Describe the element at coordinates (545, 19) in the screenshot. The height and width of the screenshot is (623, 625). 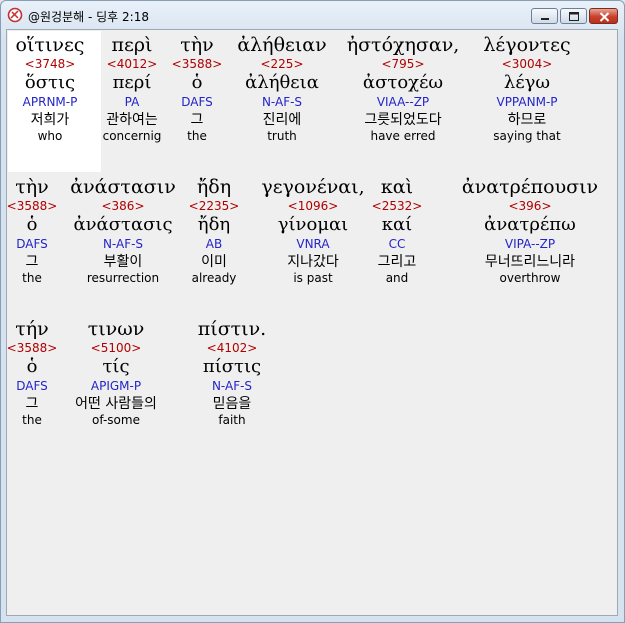
I see `minimize-icon` at that location.